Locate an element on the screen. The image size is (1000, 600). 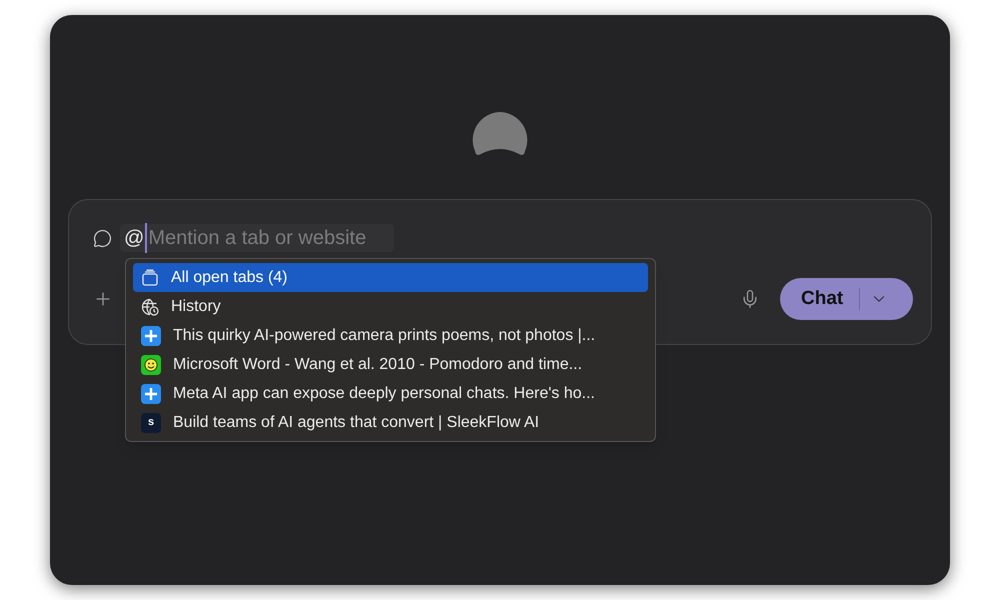
tabs-icon is located at coordinates (150, 277).